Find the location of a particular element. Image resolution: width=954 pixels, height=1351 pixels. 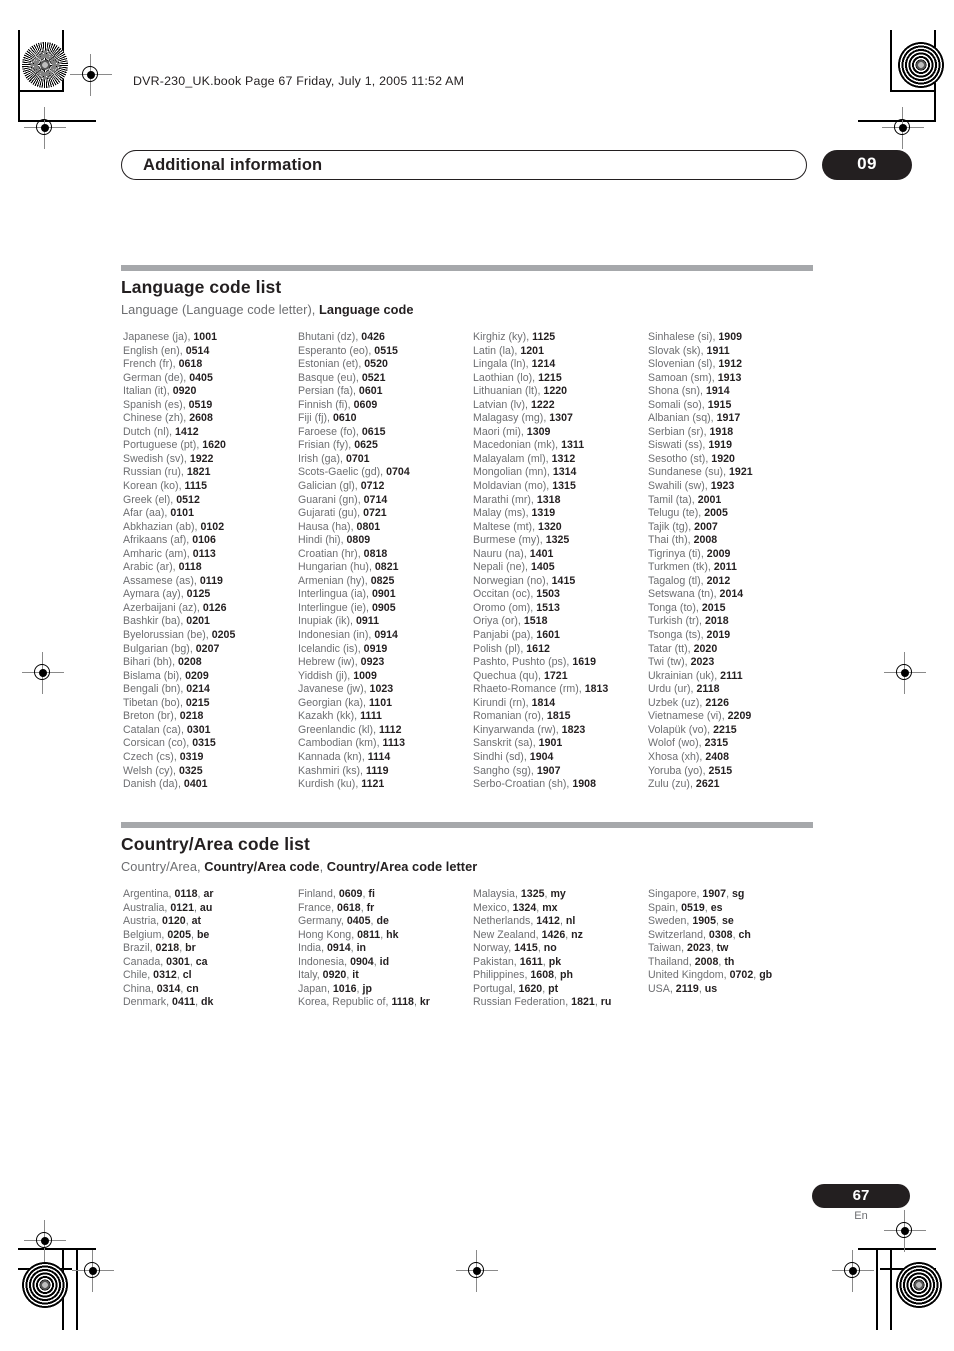

code-entry-code: 0919 is located at coordinates (375, 648).